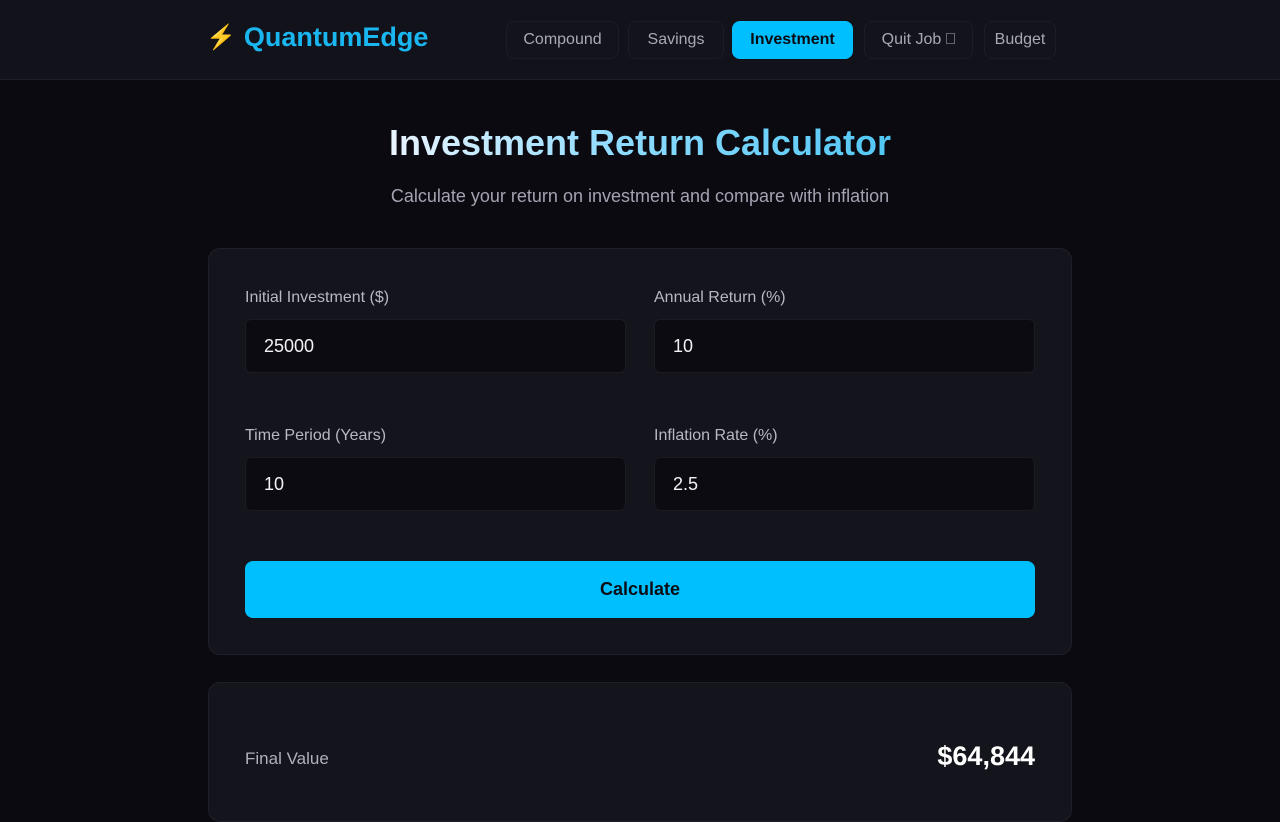  I want to click on final-value-amount: $64,844, so click(986, 756).